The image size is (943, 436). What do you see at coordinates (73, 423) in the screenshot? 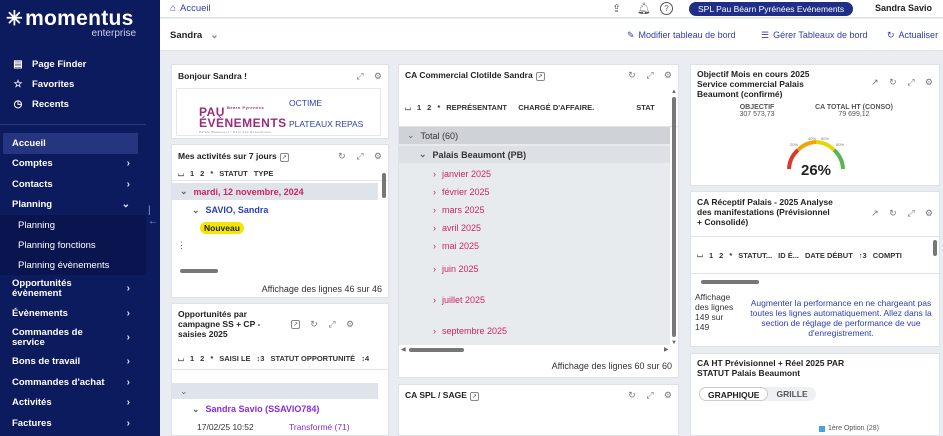
I see `nav-factures: Factures ›` at bounding box center [73, 423].